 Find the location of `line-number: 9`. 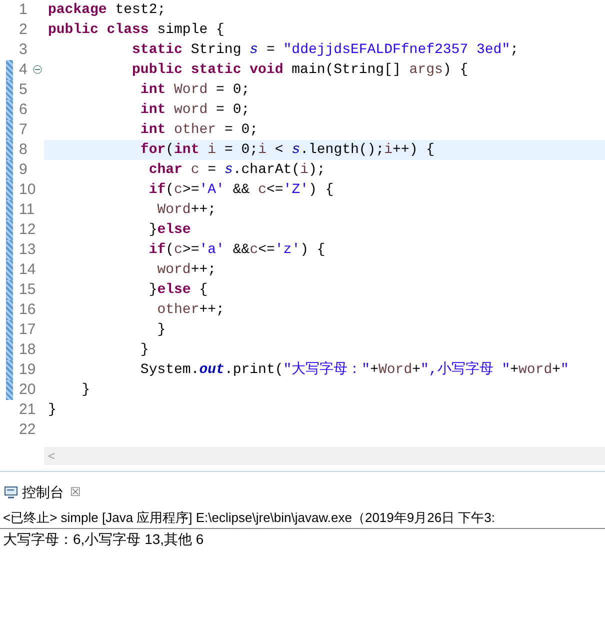

line-number: 9 is located at coordinates (23, 170).